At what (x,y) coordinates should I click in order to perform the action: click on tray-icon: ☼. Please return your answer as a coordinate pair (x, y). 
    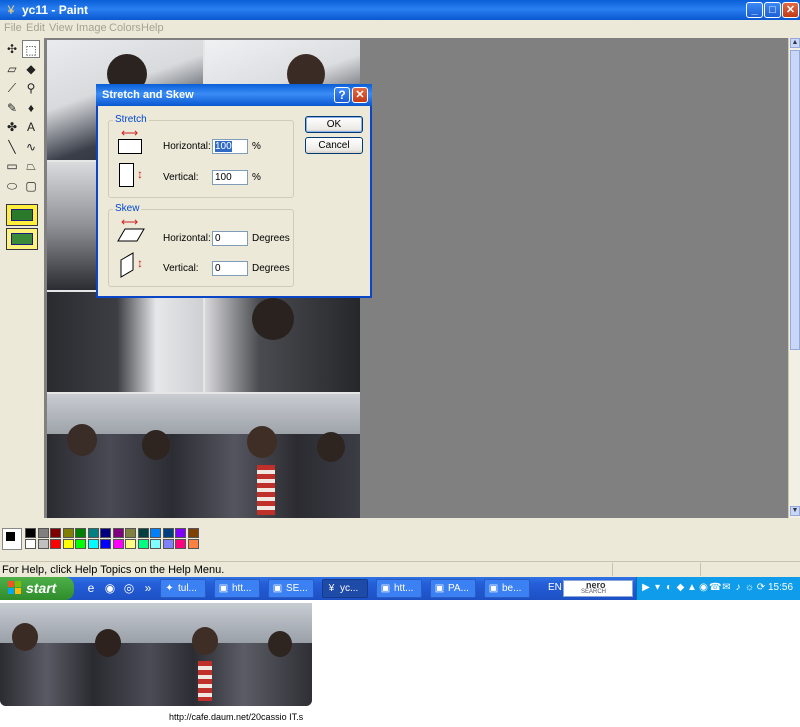
    Looking at the image, I should click on (750, 588).